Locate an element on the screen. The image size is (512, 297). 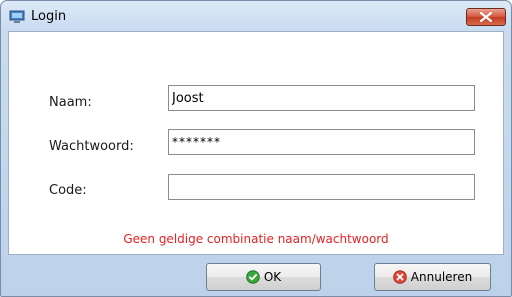
name-label: Naam: is located at coordinates (70, 102).